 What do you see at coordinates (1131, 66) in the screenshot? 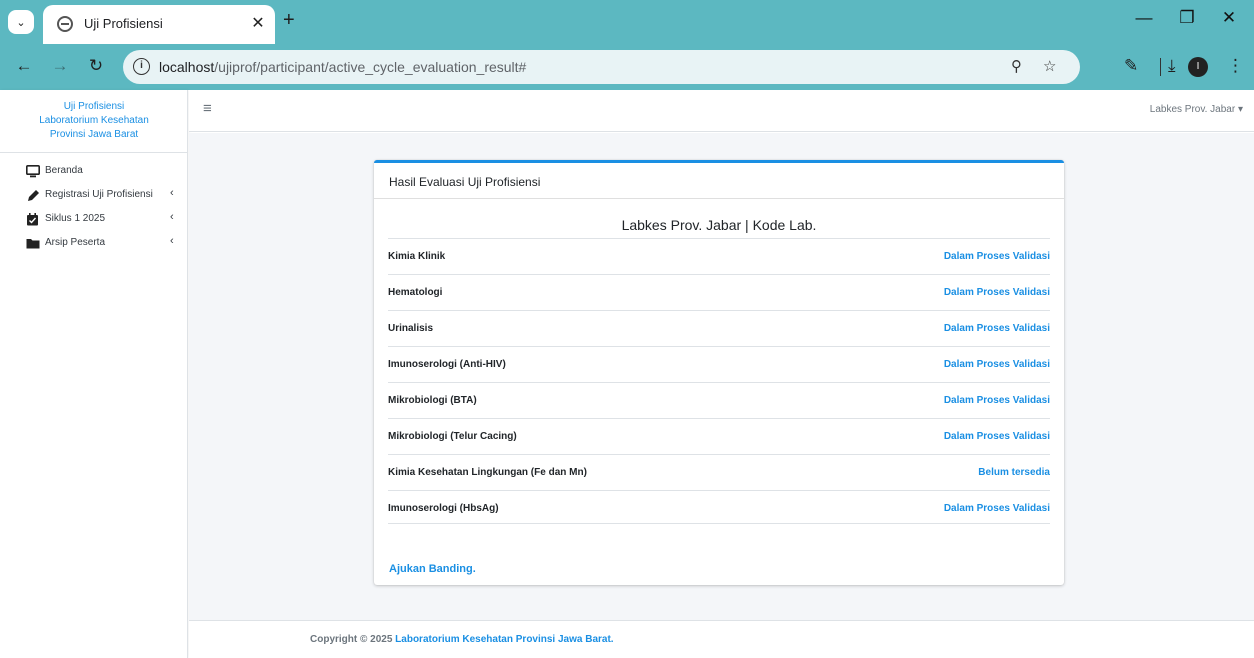
I see `extensions-icon: ✎` at bounding box center [1131, 66].